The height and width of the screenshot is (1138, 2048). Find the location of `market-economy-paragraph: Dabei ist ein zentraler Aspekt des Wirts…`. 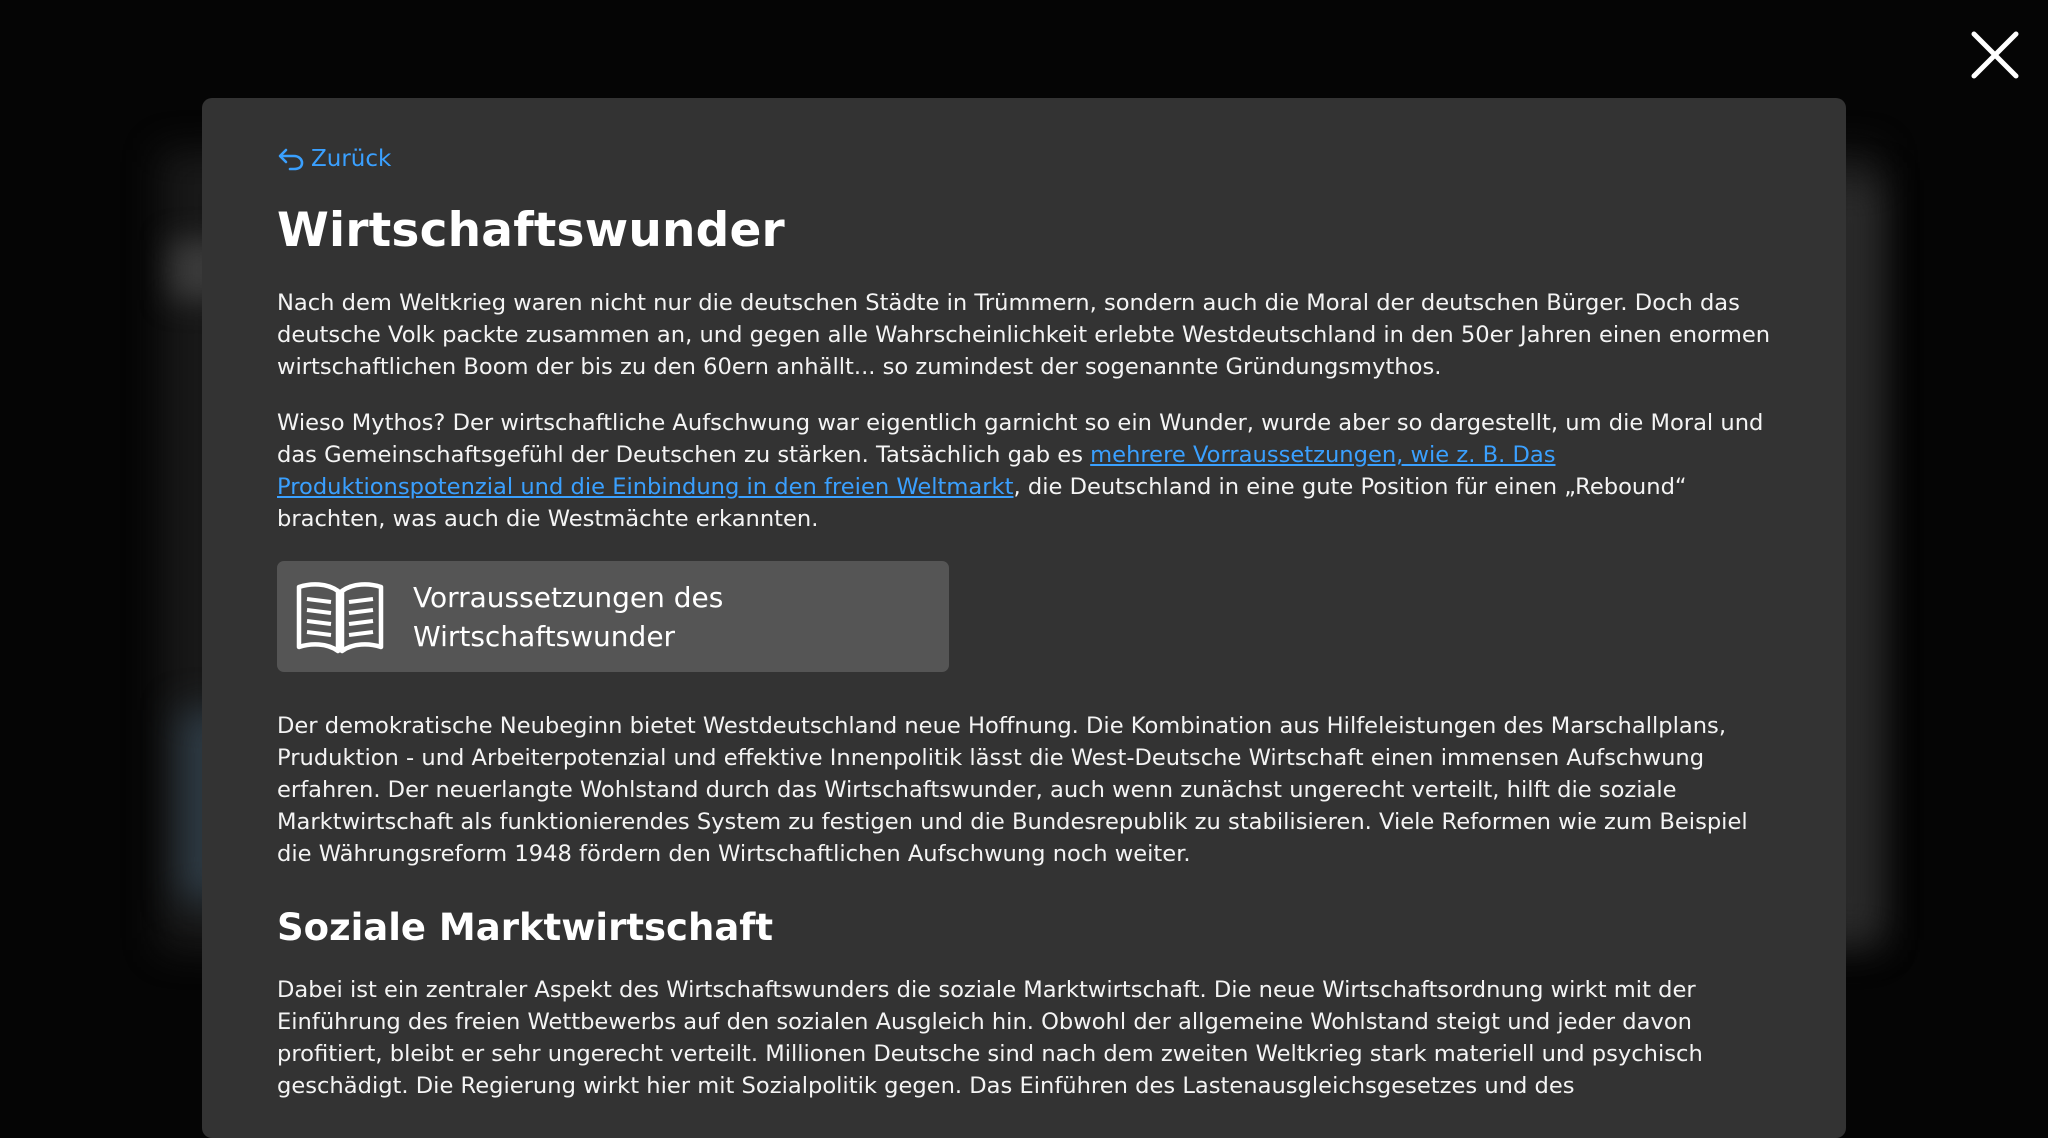

market-economy-paragraph: Dabei ist ein zentraler Aspekt des Wirts… is located at coordinates (990, 1038).